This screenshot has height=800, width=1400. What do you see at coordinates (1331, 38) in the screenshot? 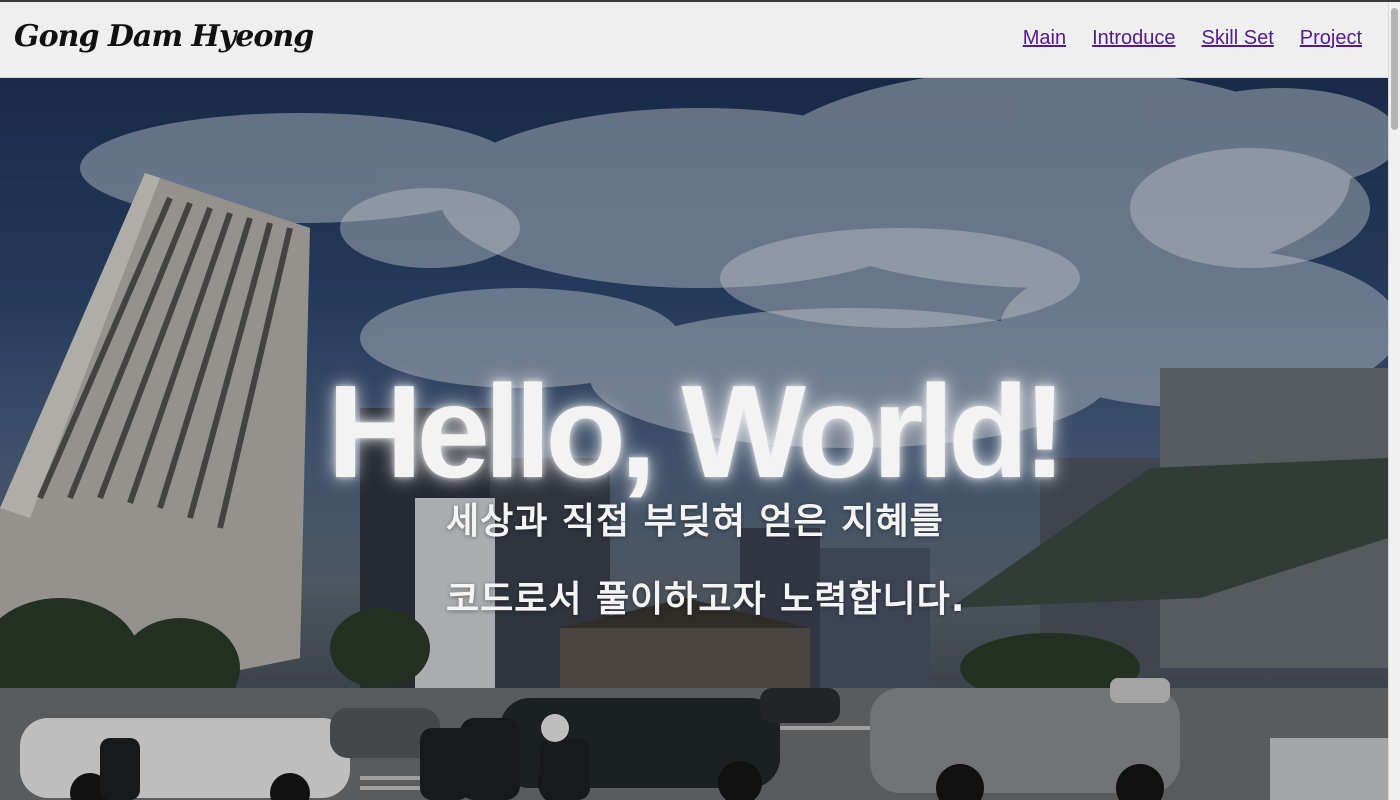
I see `nav-link-project: Project` at bounding box center [1331, 38].